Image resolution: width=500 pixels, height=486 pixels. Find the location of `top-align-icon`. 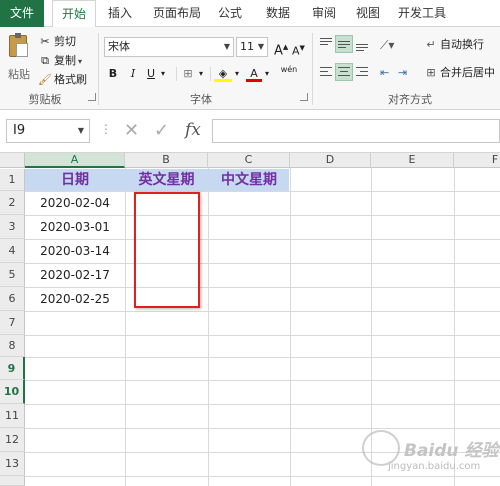

top-align-icon is located at coordinates (326, 44).